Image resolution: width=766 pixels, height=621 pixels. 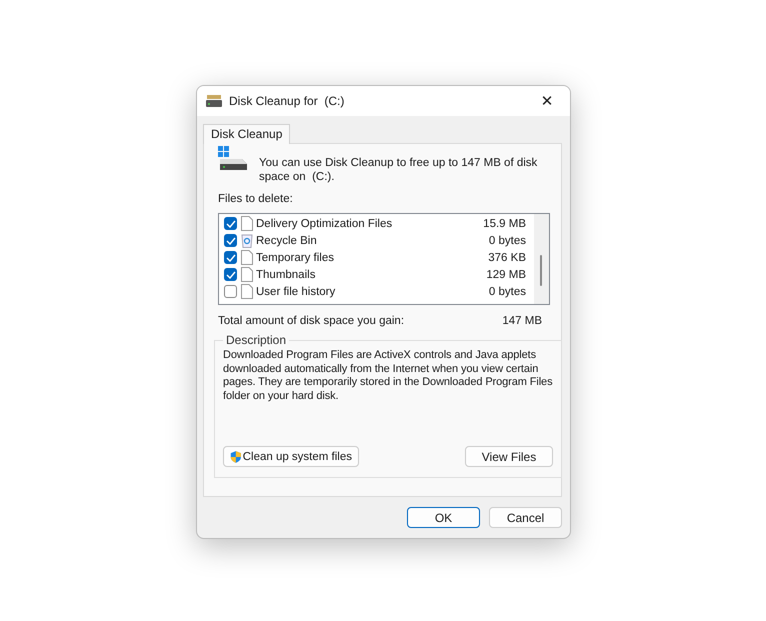 What do you see at coordinates (256, 340) in the screenshot?
I see `group-title: Description` at bounding box center [256, 340].